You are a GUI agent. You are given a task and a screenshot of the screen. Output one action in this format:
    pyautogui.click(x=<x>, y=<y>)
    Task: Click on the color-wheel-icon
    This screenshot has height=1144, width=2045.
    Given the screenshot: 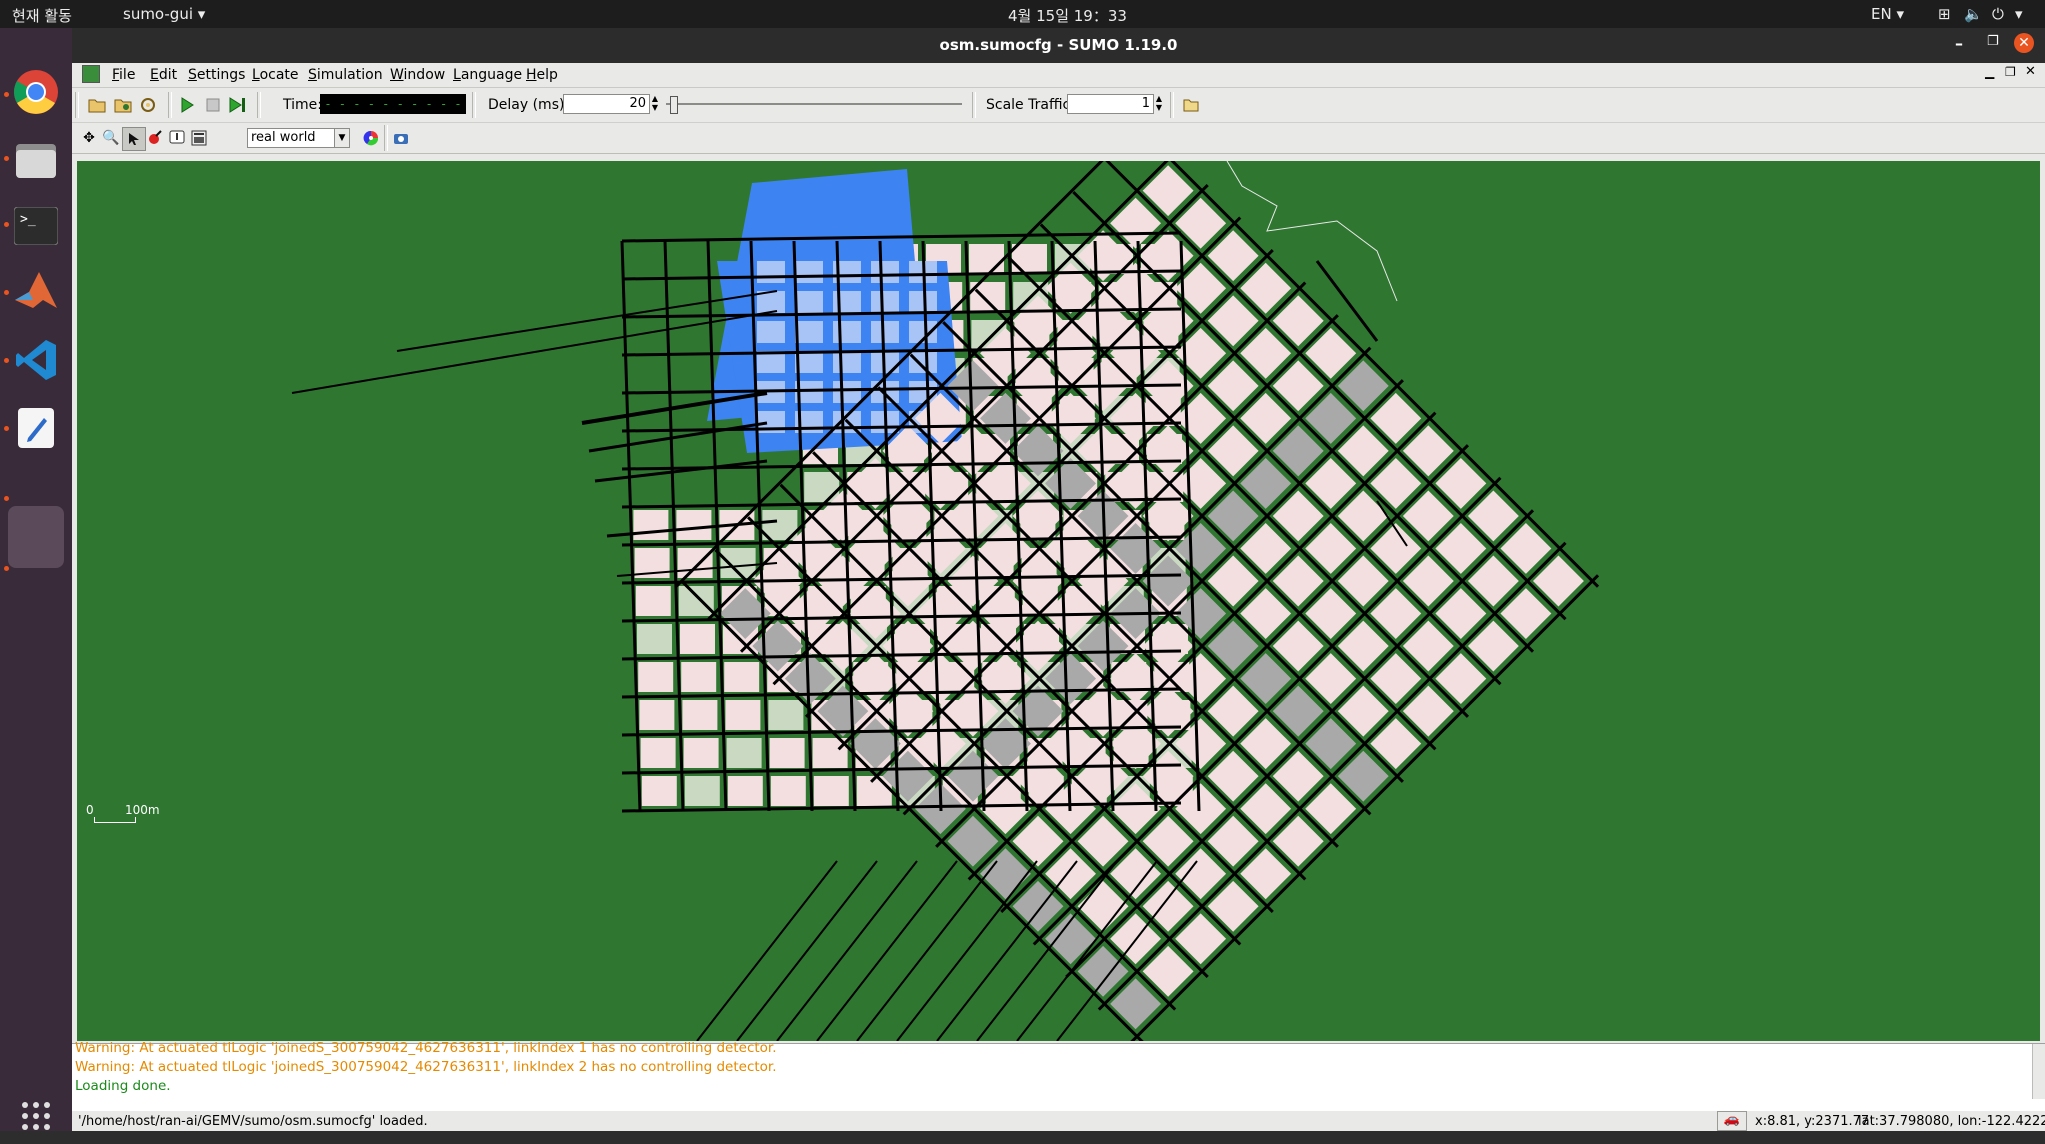 What is the action you would take?
    pyautogui.click(x=371, y=138)
    